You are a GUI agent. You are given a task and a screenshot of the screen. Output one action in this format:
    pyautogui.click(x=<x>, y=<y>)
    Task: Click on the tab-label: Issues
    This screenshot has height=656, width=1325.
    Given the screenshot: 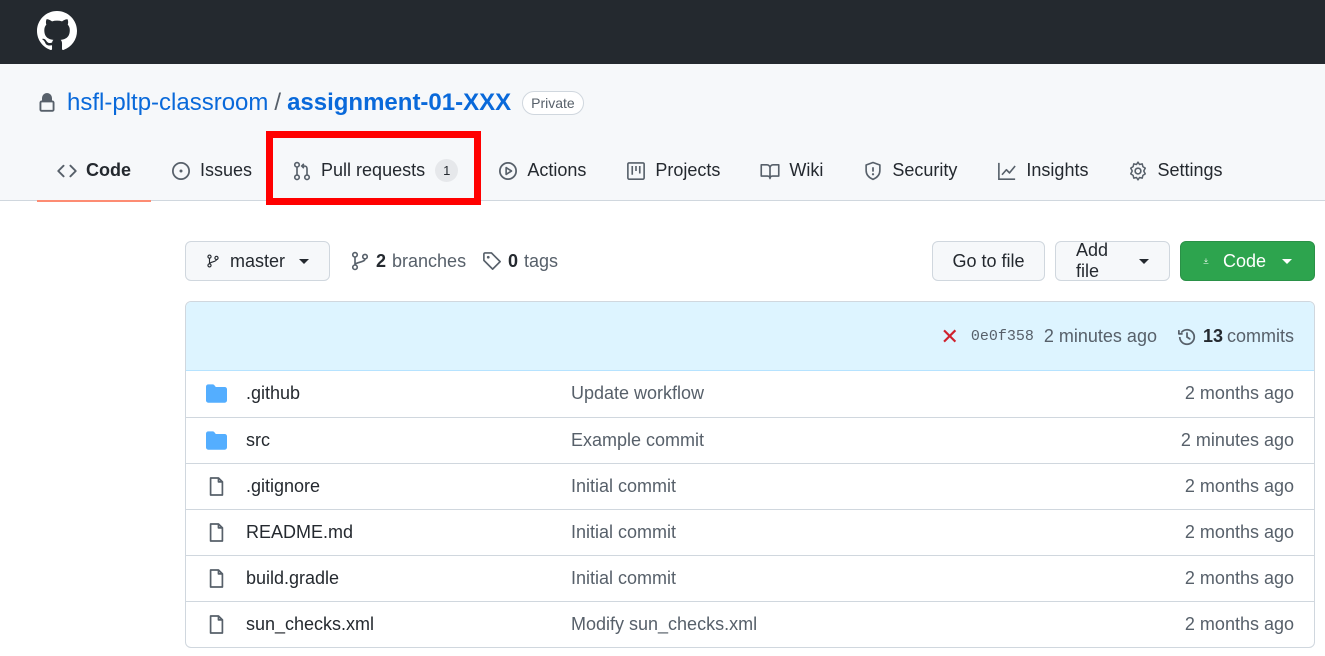 What is the action you would take?
    pyautogui.click(x=226, y=170)
    